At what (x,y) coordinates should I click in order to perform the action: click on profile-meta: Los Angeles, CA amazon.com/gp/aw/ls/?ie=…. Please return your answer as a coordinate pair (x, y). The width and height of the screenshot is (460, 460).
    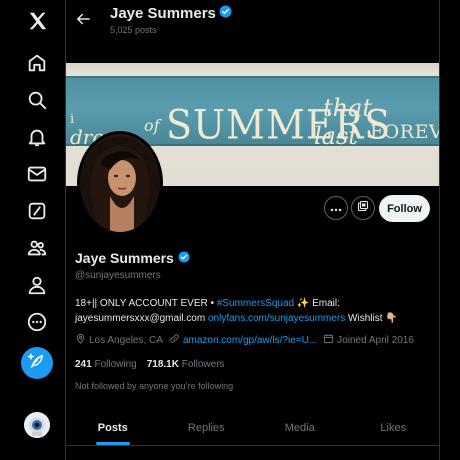
    Looking at the image, I should click on (255, 340).